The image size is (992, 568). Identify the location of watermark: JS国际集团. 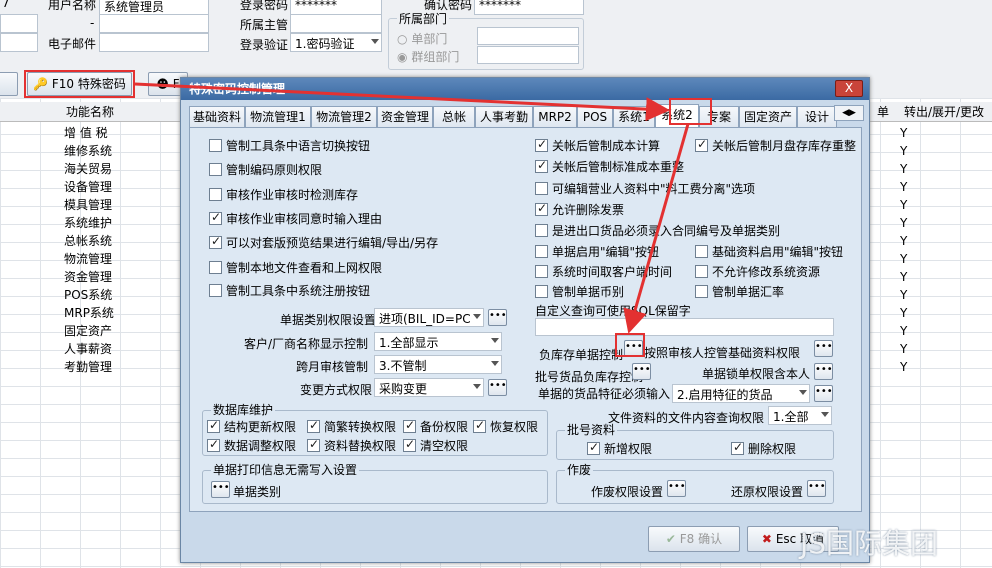
(869, 542).